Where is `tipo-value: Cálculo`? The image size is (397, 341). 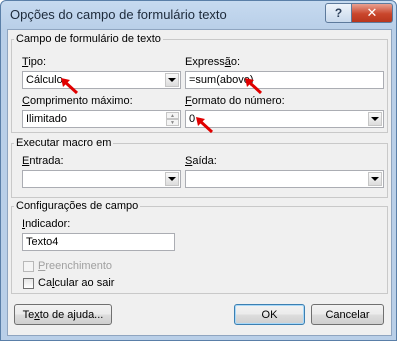
tipo-value: Cálculo is located at coordinates (44, 80).